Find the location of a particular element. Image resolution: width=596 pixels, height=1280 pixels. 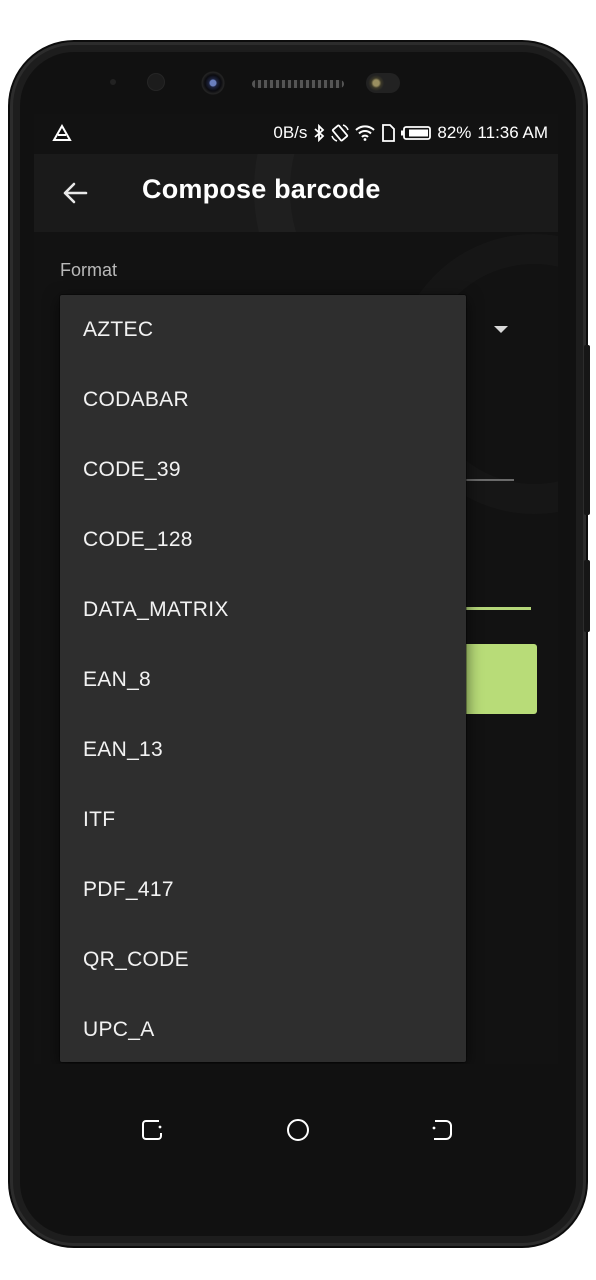

dropdown-option-qr-code: QR_CODE is located at coordinates (263, 960).